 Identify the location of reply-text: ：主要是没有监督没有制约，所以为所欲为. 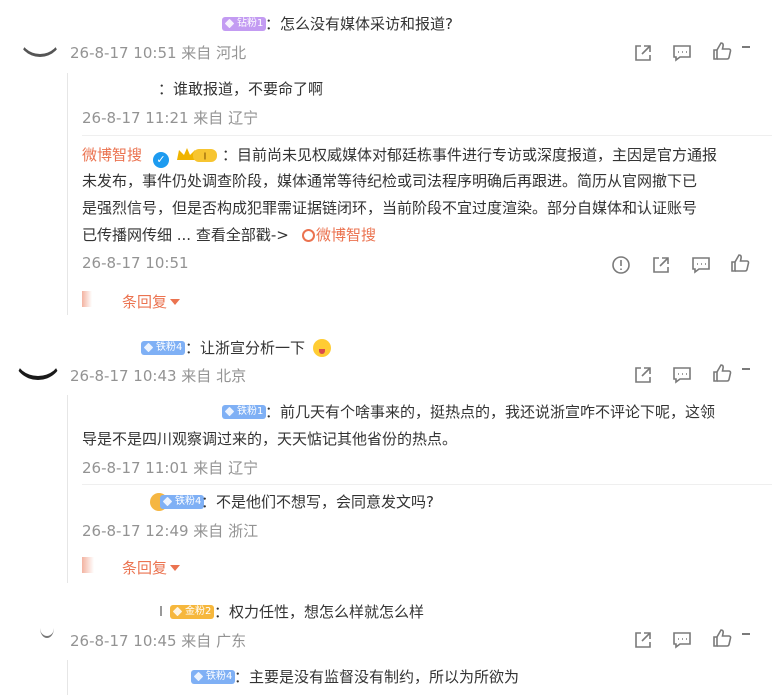
(377, 677).